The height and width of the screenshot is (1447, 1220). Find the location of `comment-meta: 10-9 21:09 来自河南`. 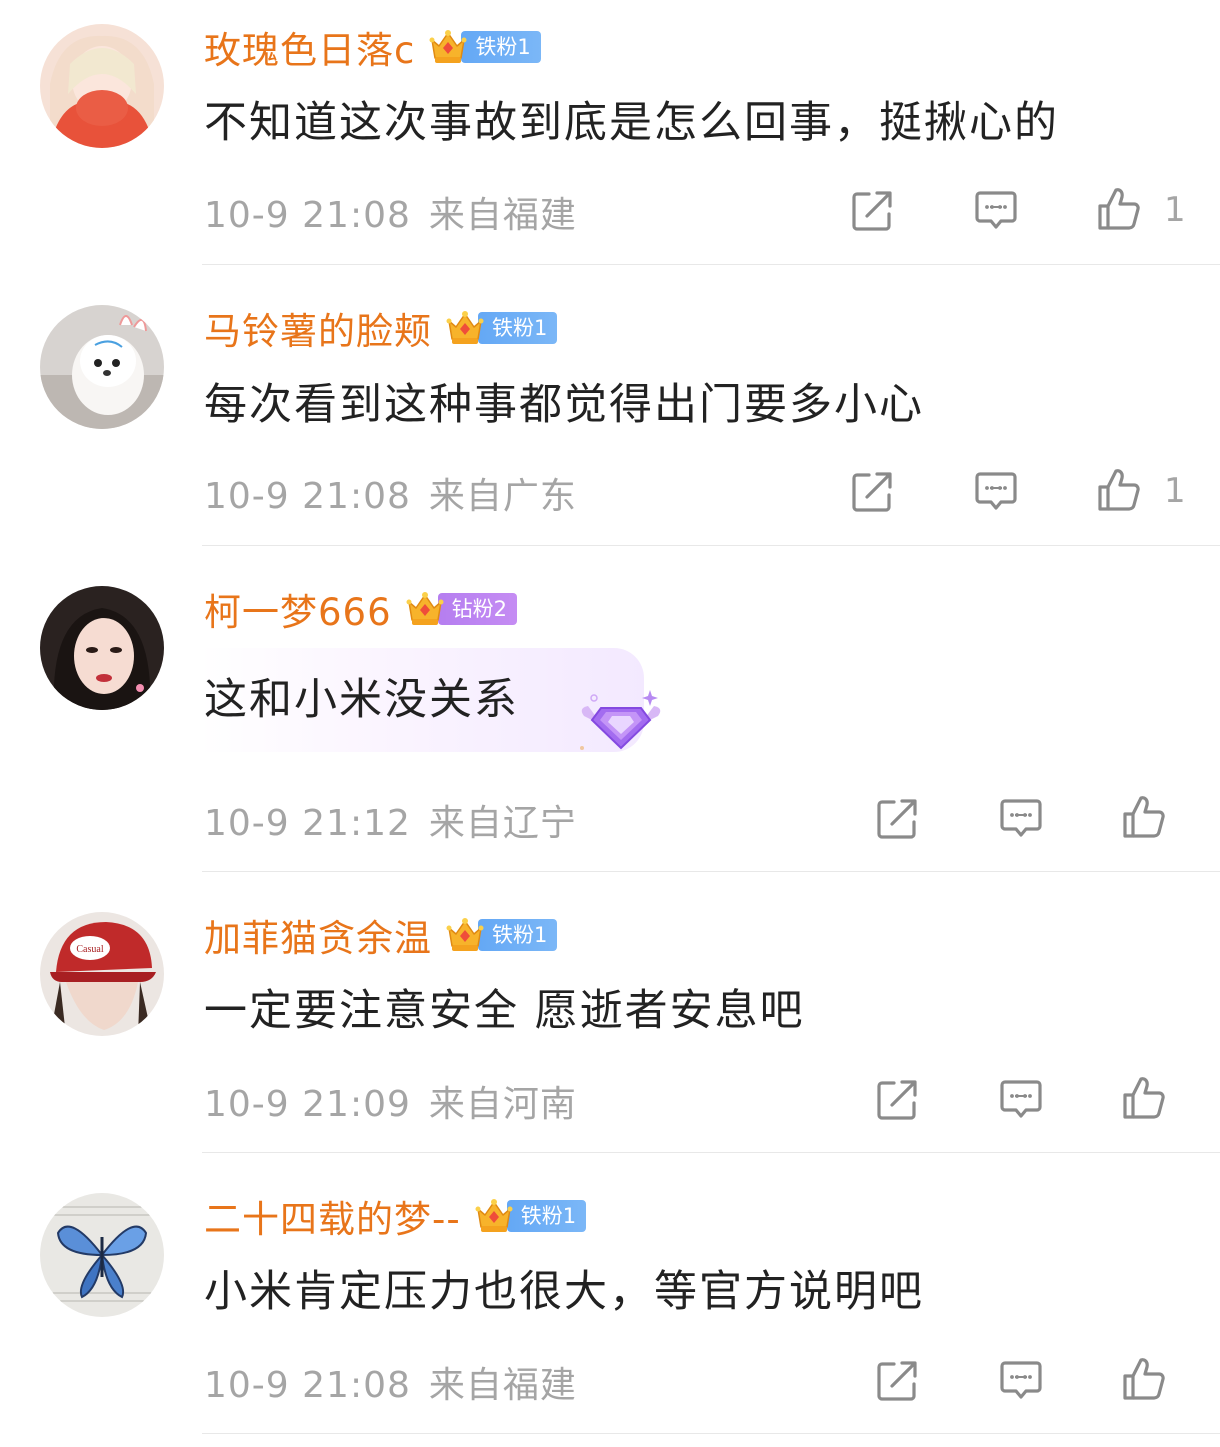

comment-meta: 10-9 21:09 来自河南 is located at coordinates (390, 1101).